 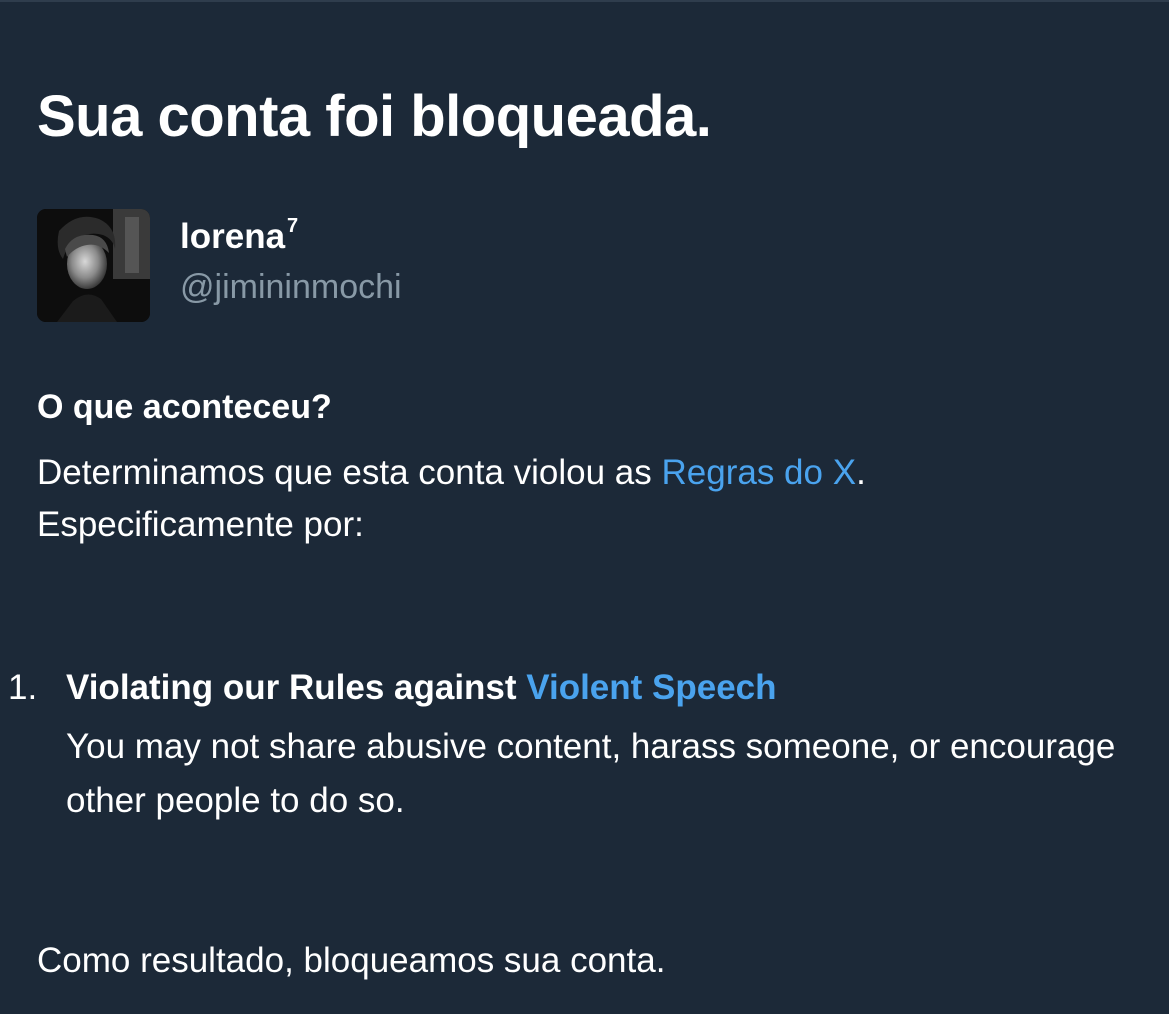 What do you see at coordinates (233, 236) in the screenshot?
I see `display-name-text: lorena` at bounding box center [233, 236].